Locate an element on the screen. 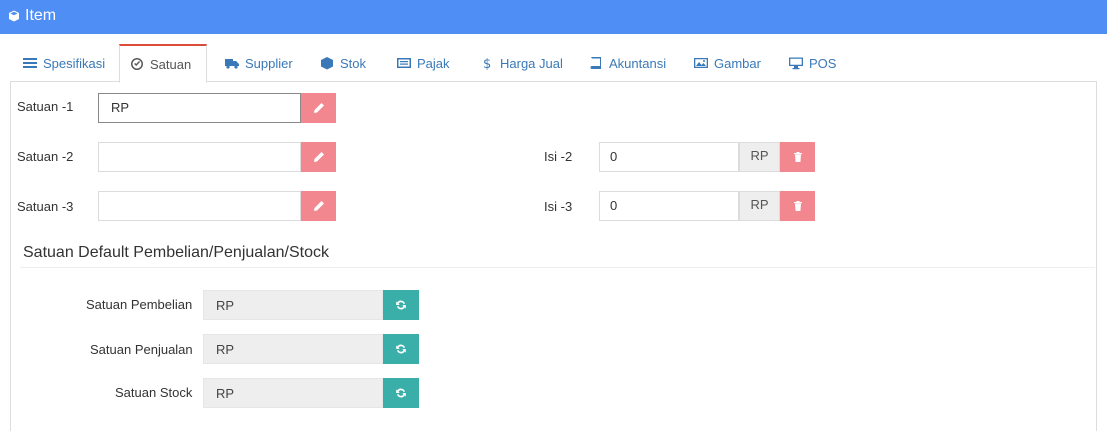 The image size is (1107, 431). tab-label: POS is located at coordinates (823, 63).